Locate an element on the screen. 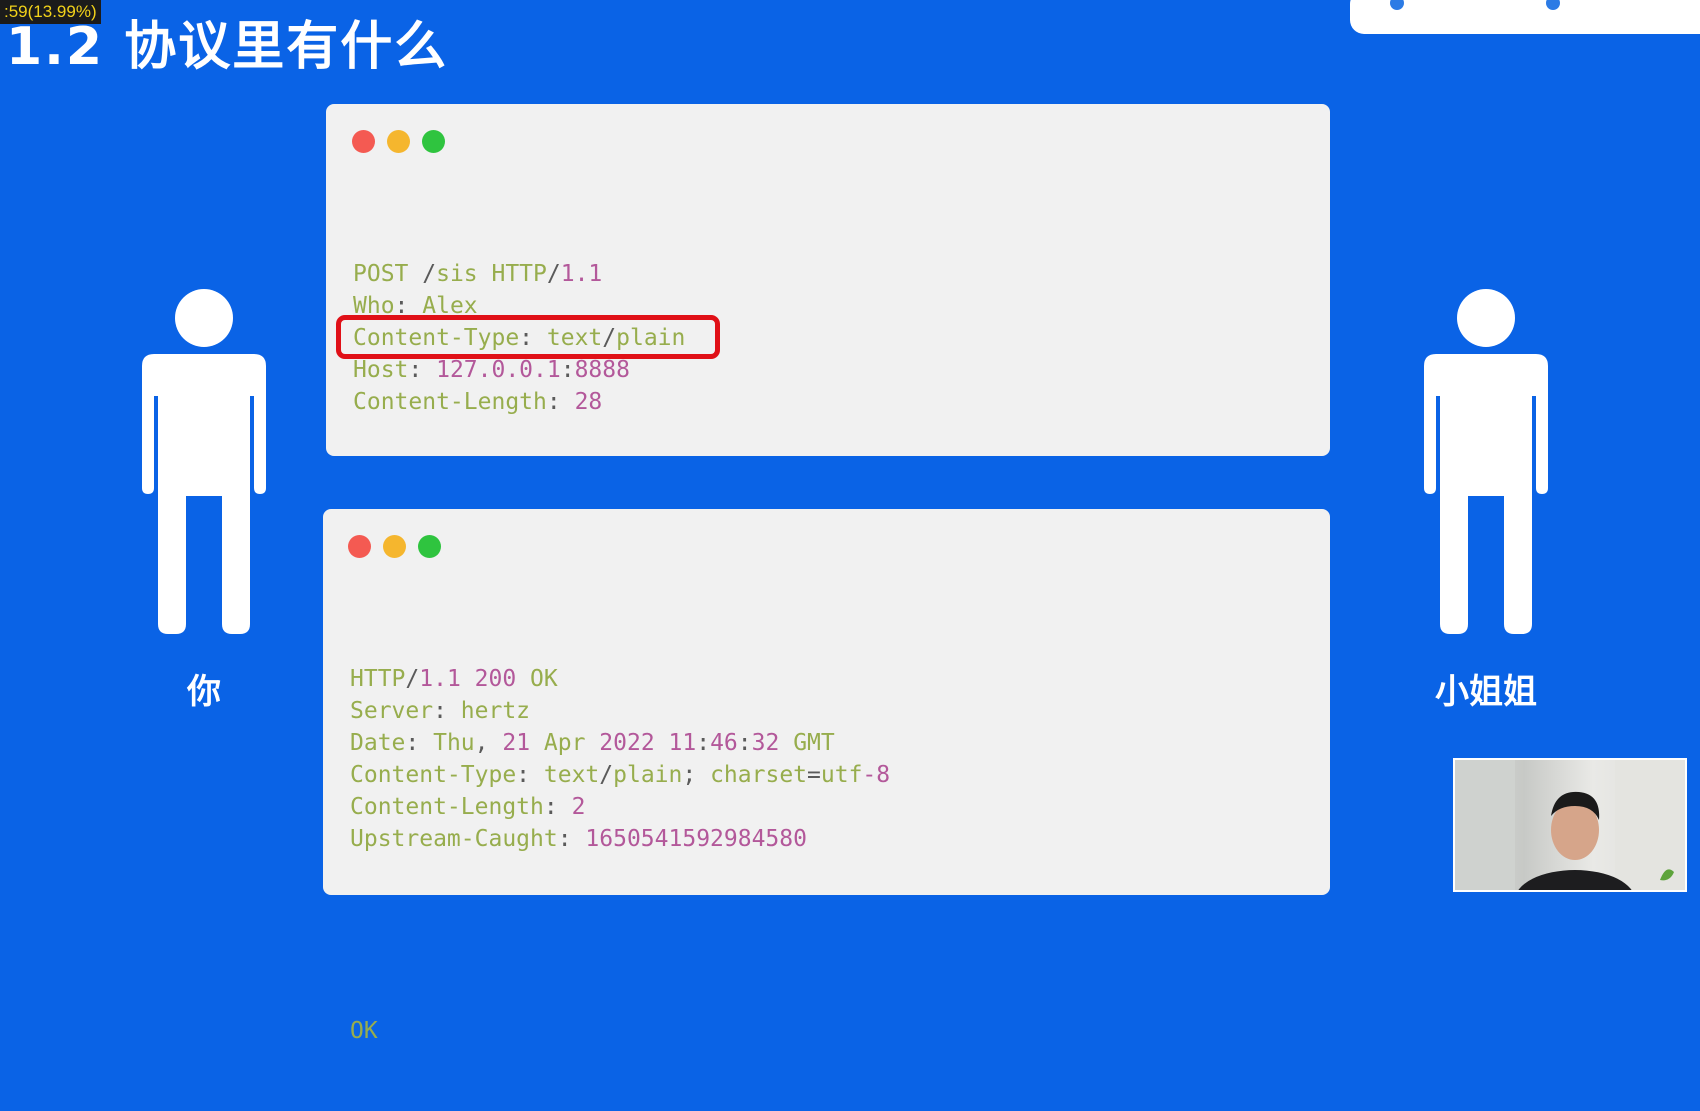 The width and height of the screenshot is (1700, 1111). presenter-image is located at coordinates (1570, 825).